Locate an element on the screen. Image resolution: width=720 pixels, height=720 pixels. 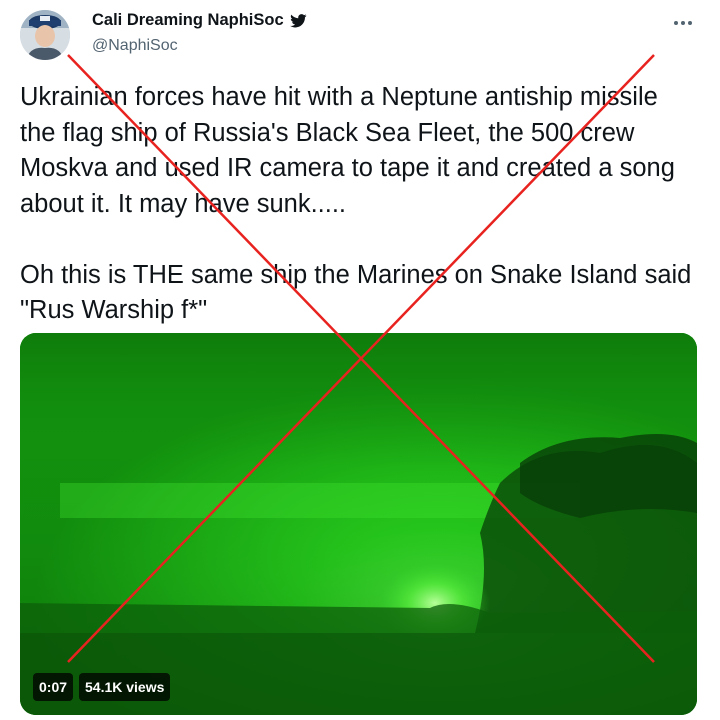
video-views-badge: 54.1K views is located at coordinates (125, 687).